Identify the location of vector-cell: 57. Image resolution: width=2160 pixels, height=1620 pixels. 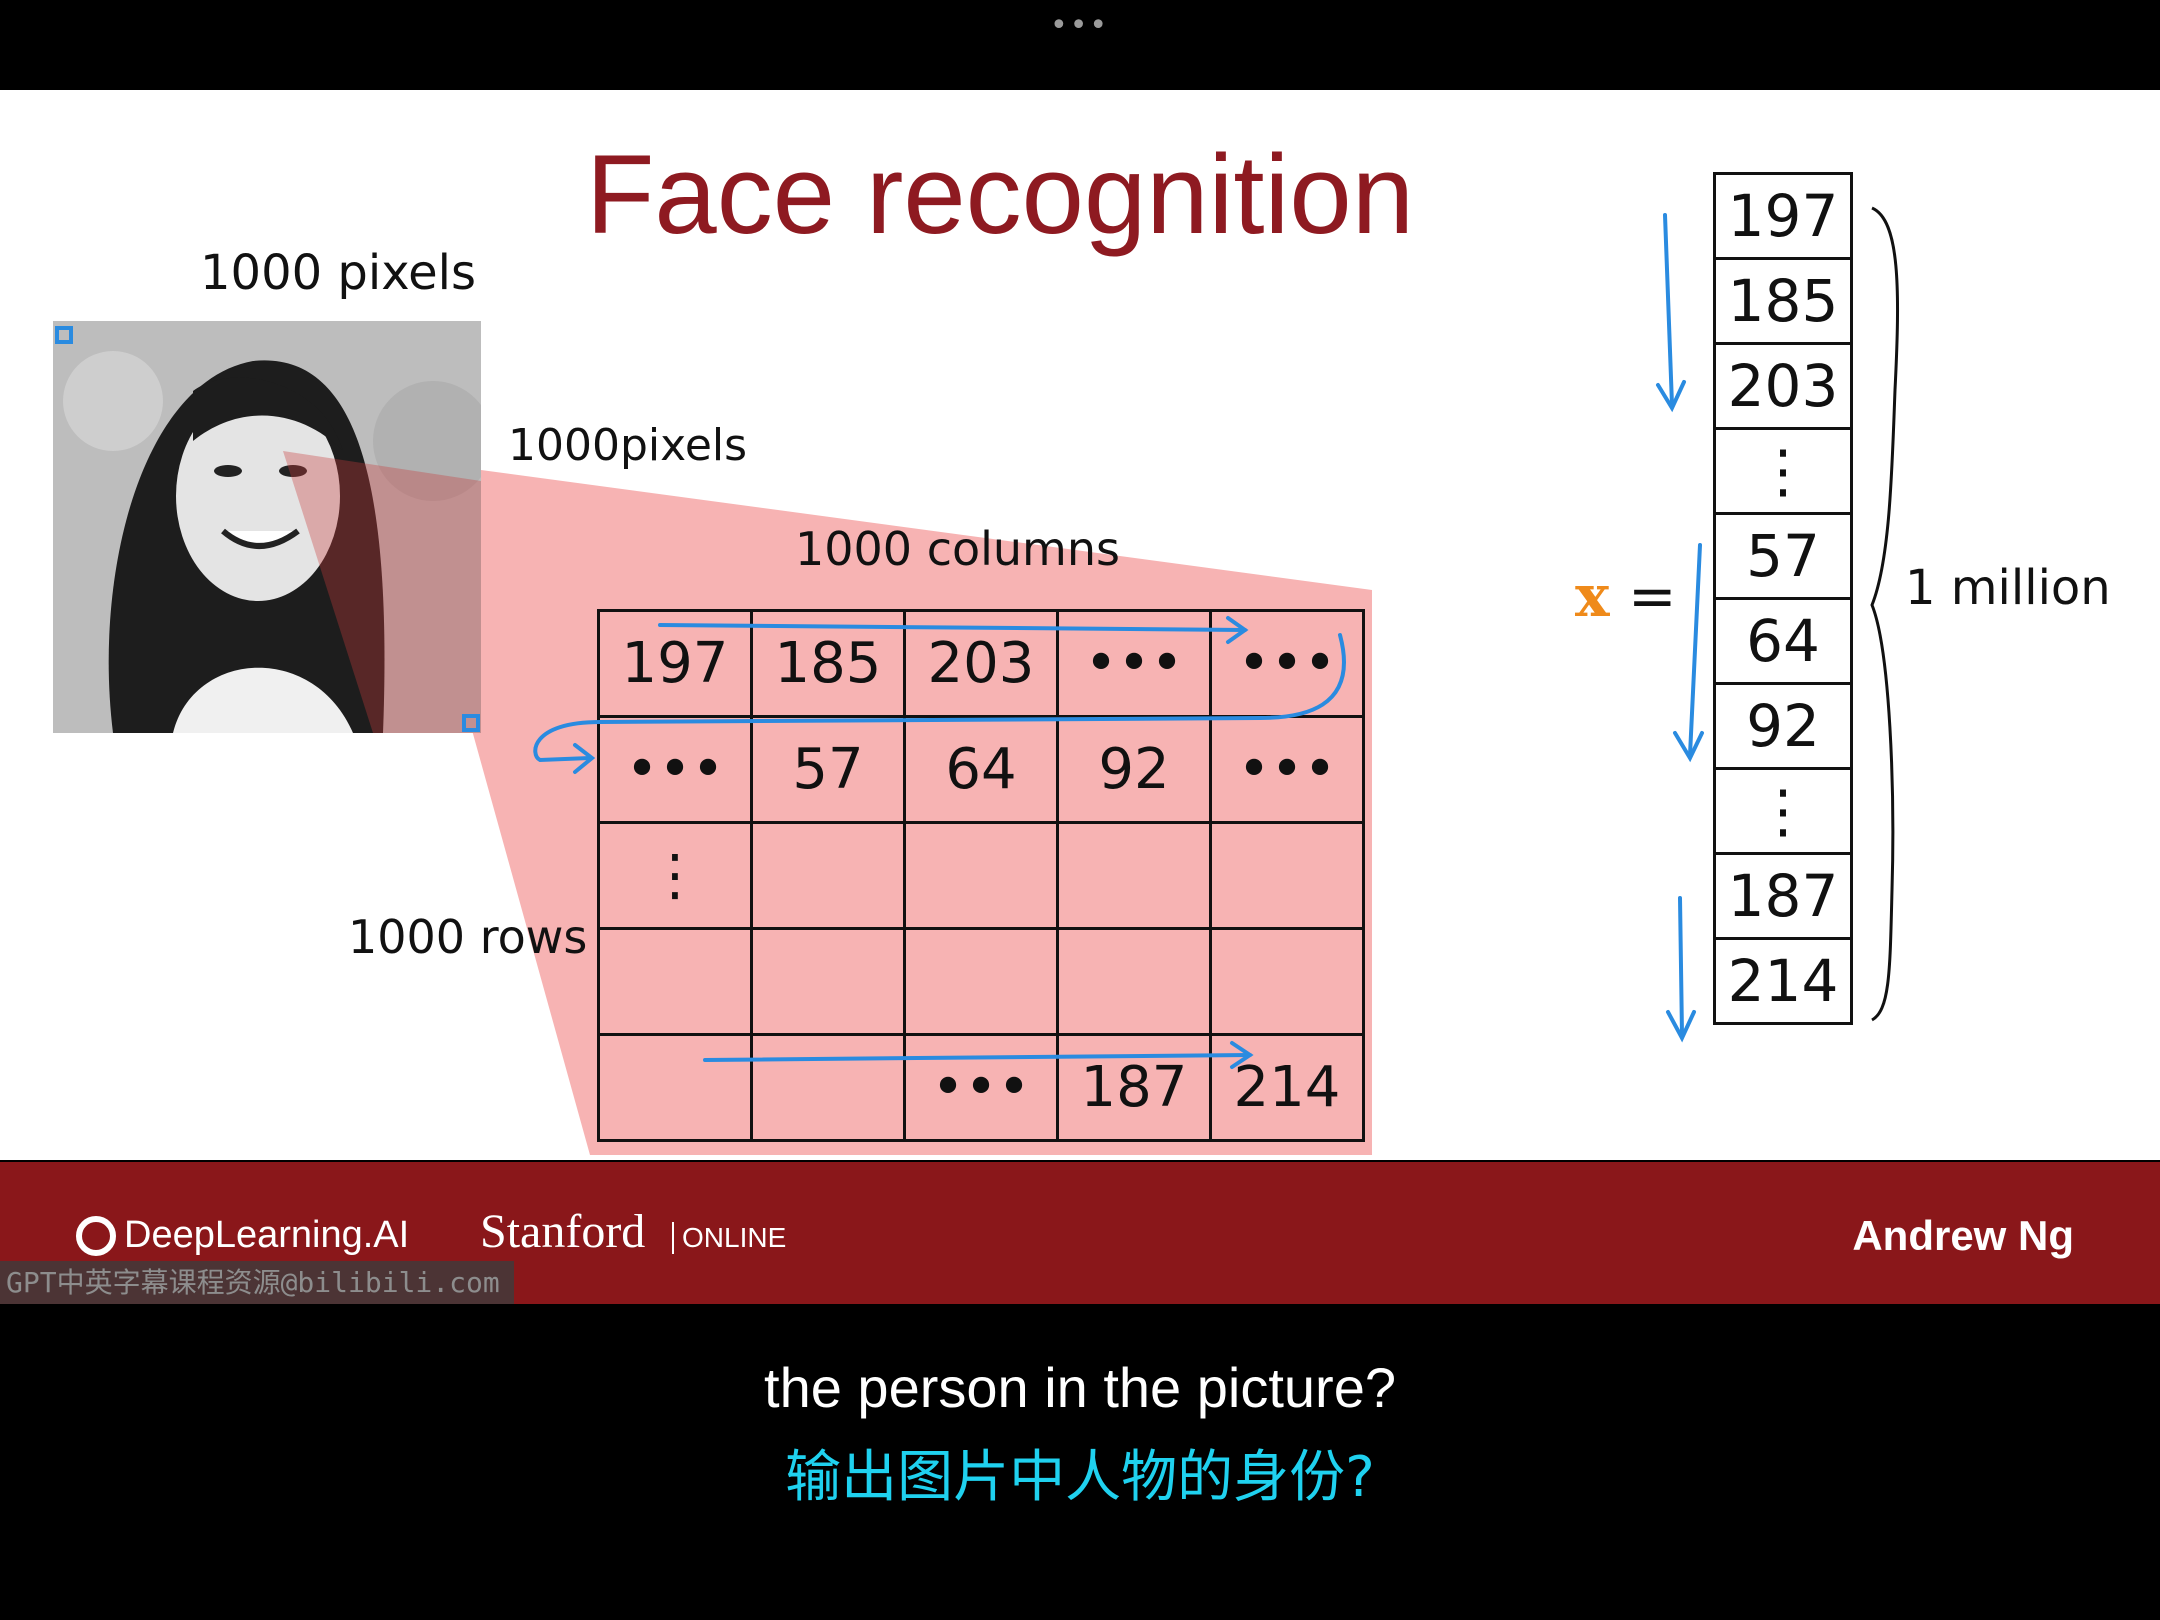
(1783, 556).